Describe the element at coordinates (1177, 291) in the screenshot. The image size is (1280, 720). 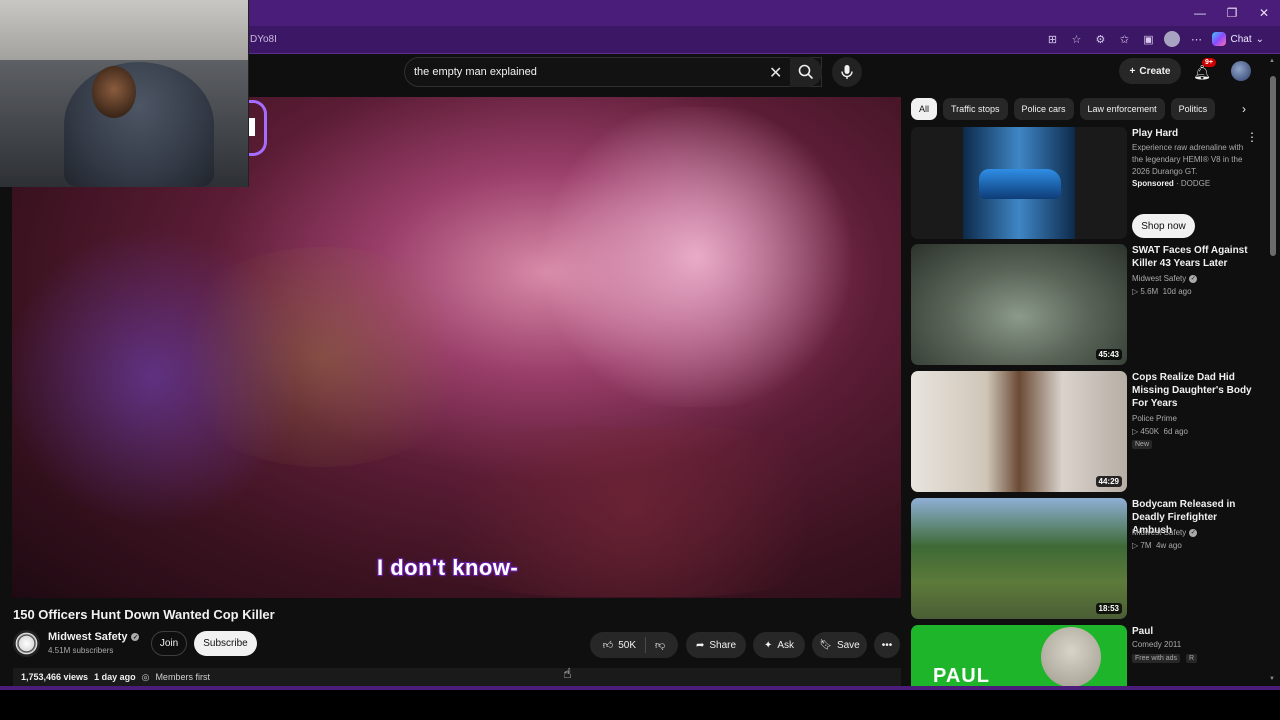
I see `upload-age: 10d ago` at that location.